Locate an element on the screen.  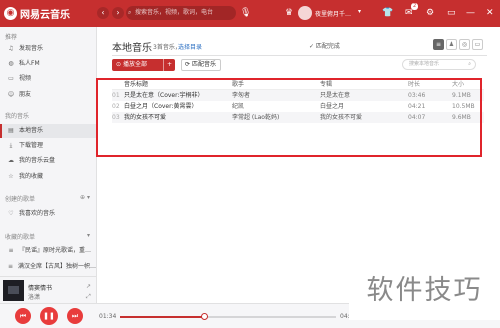
progress-fill is located at coordinates (162, 317).